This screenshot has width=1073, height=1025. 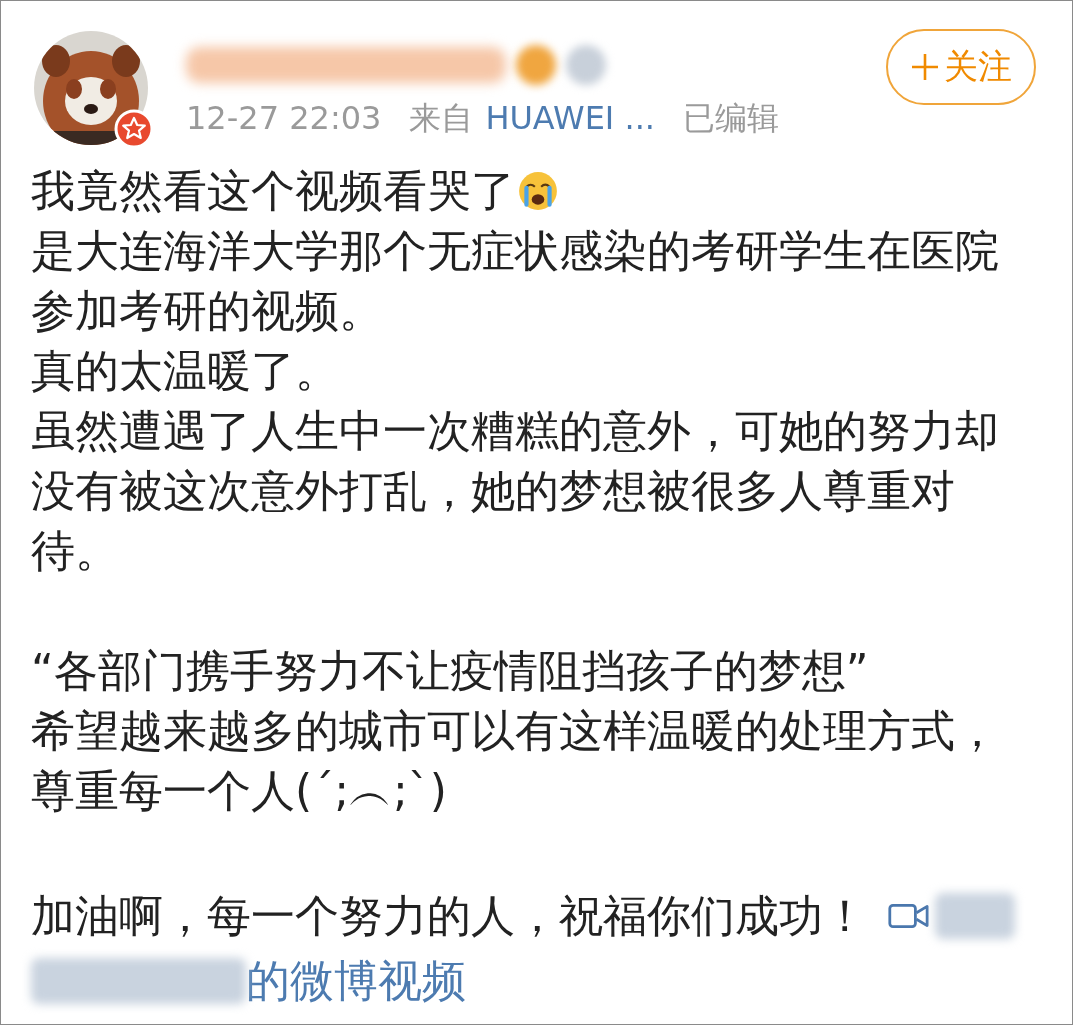 What do you see at coordinates (185, 370) in the screenshot?
I see `post-text: 真的太温暖了。` at bounding box center [185, 370].